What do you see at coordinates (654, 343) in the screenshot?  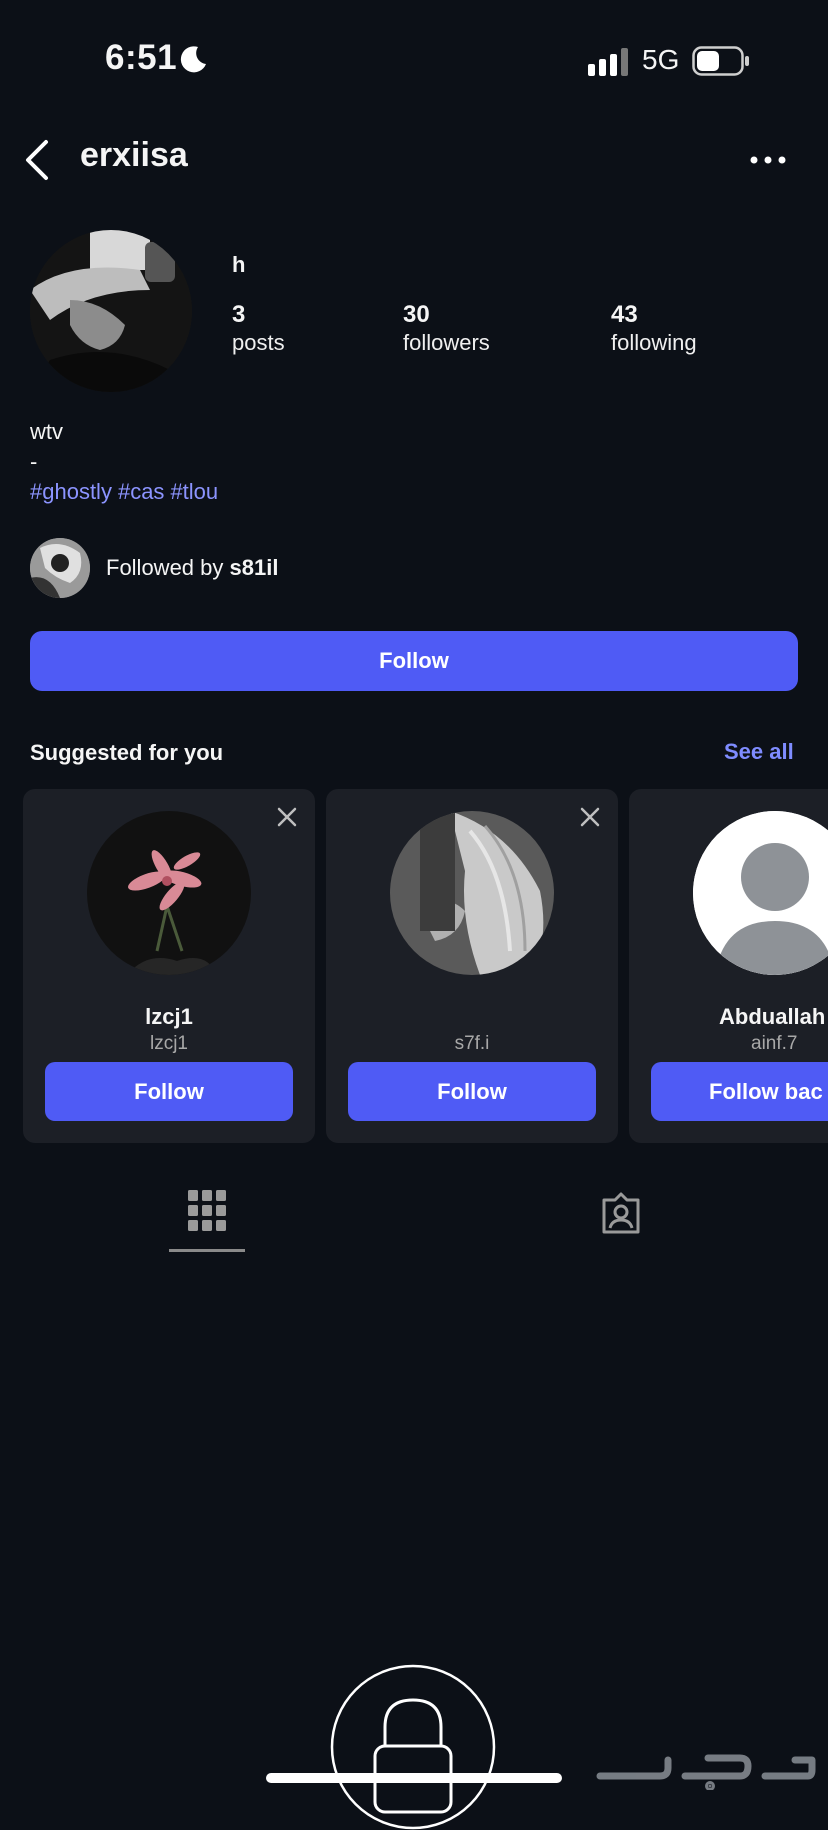 I see `following-label: following` at bounding box center [654, 343].